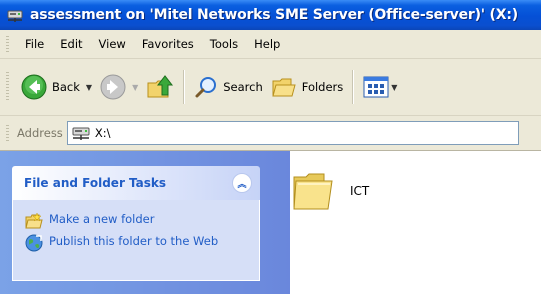 The image size is (541, 294). I want to click on task-publish-folder: Publish this folder to the Web, so click(123, 243).